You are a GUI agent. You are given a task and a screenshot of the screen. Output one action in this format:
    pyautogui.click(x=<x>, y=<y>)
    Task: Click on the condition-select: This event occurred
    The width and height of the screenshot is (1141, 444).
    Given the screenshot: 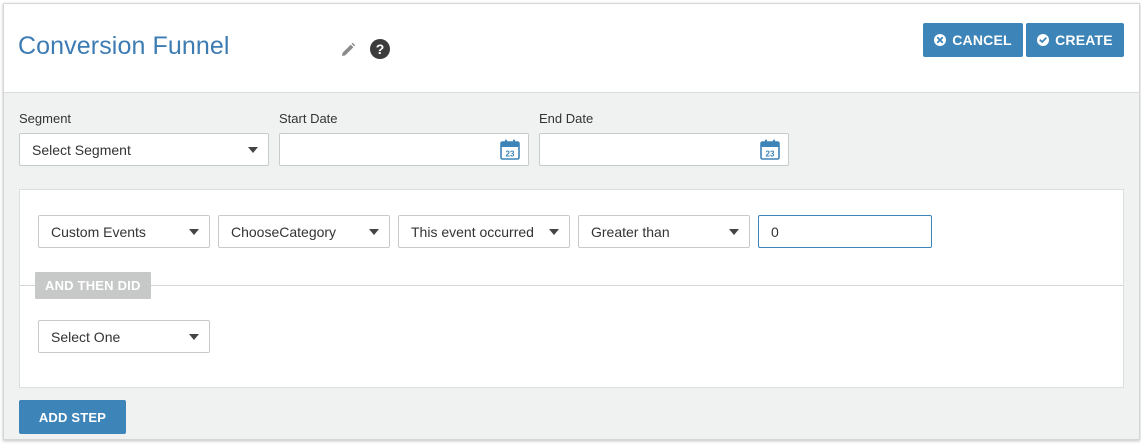 What is the action you would take?
    pyautogui.click(x=484, y=231)
    